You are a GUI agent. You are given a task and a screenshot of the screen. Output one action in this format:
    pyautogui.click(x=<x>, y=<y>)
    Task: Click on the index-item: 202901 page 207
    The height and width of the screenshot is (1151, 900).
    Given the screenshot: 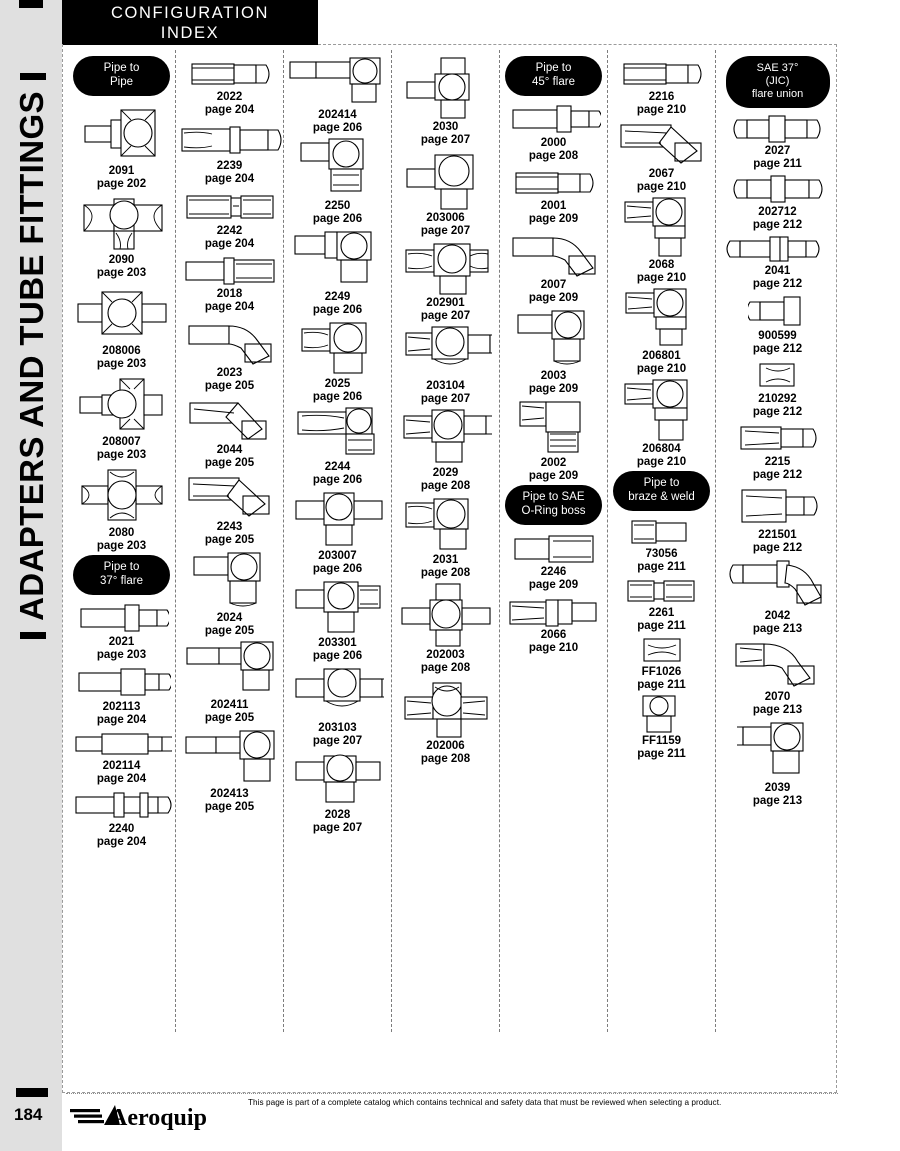 What is the action you would take?
    pyautogui.click(x=445, y=281)
    